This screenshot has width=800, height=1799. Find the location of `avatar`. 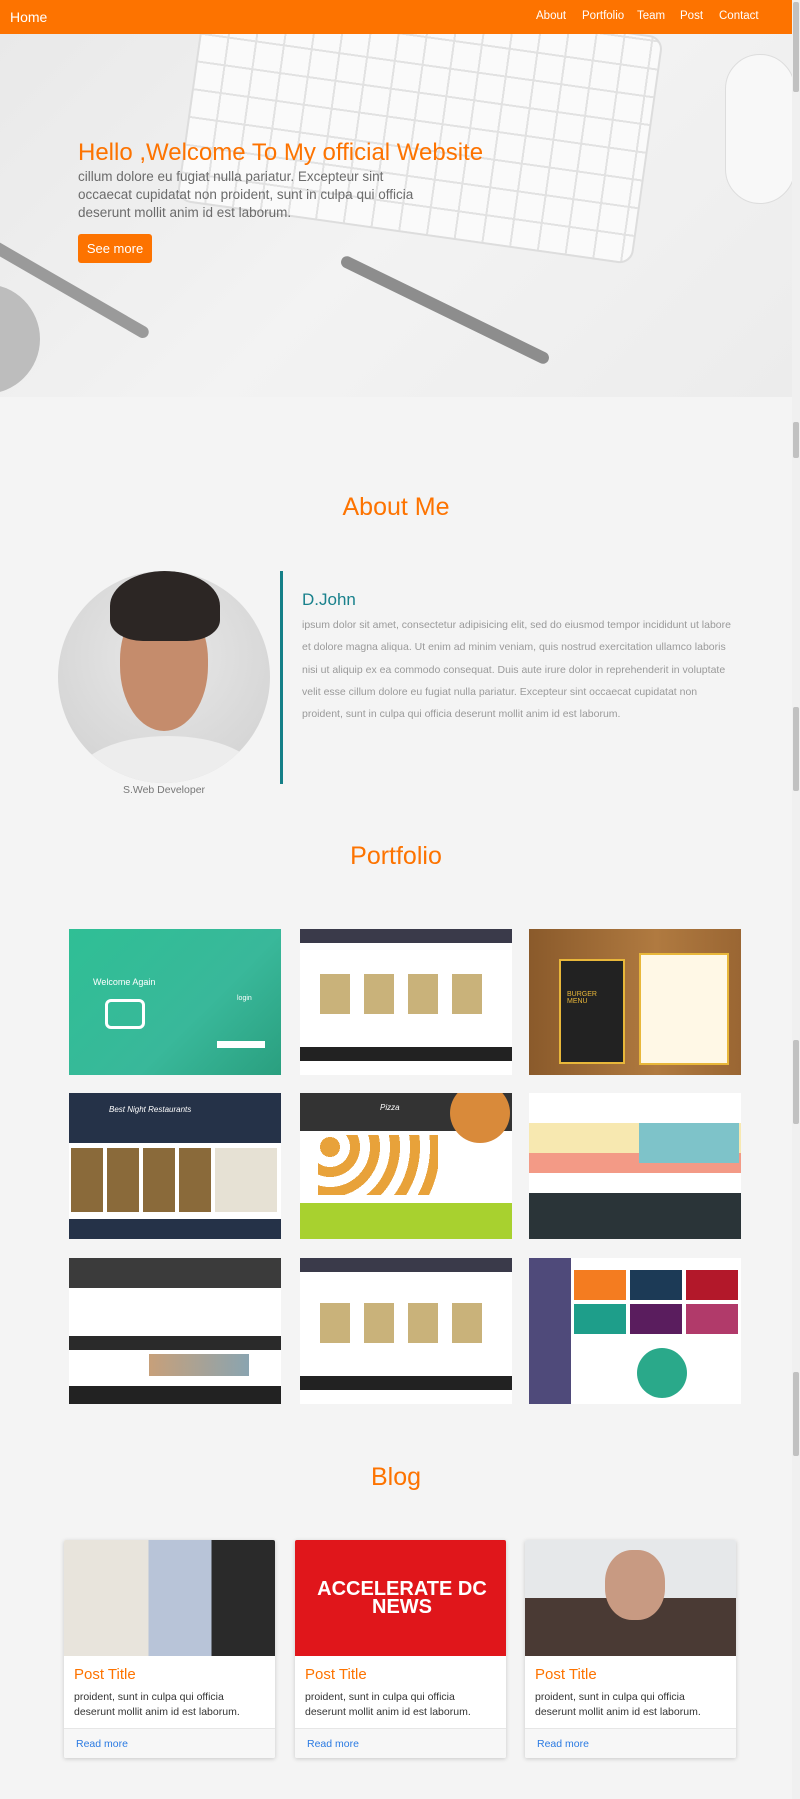

avatar is located at coordinates (164, 677).